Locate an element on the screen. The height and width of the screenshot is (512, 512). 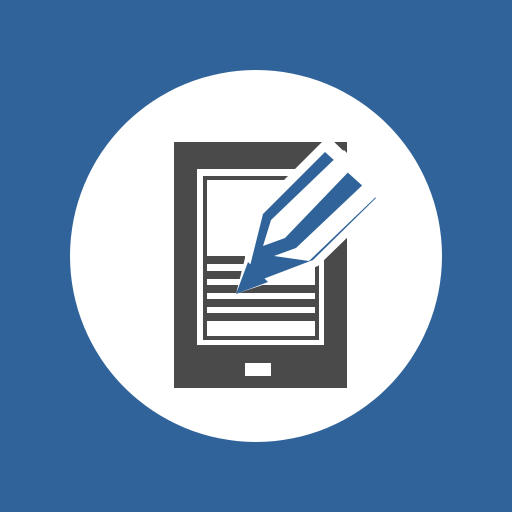
home-button is located at coordinates (258, 369).